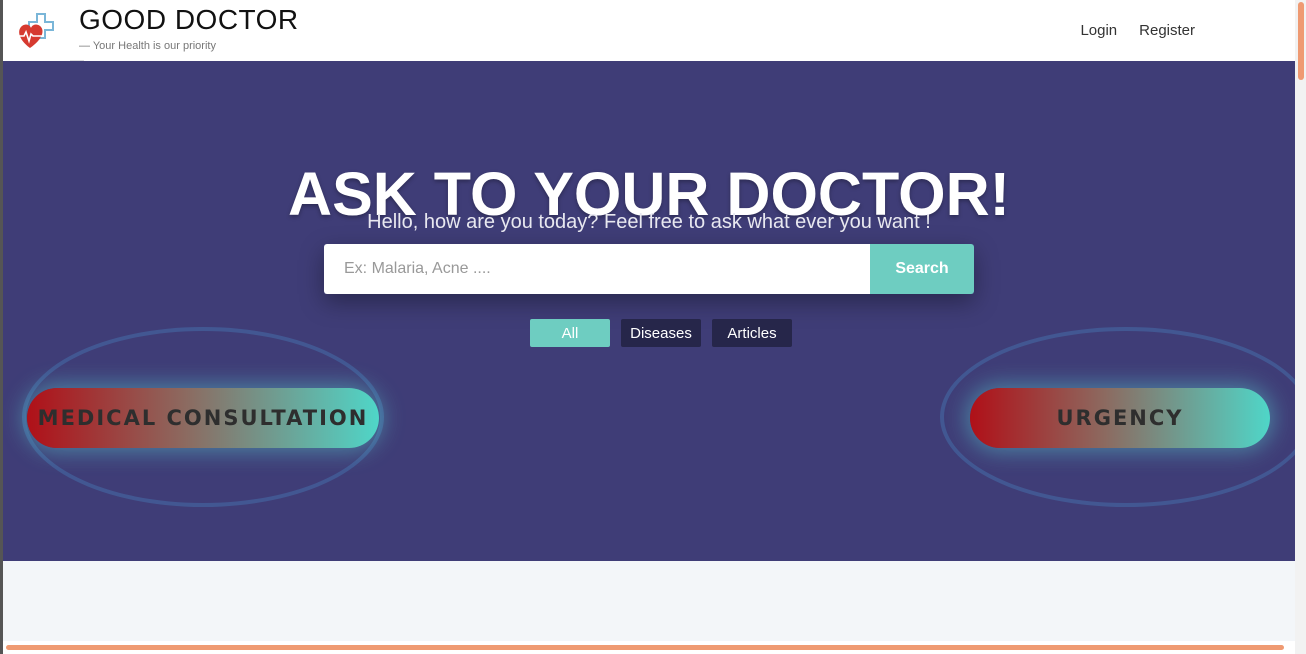  I want to click on urgency-button: URGENCY, so click(1120, 418).